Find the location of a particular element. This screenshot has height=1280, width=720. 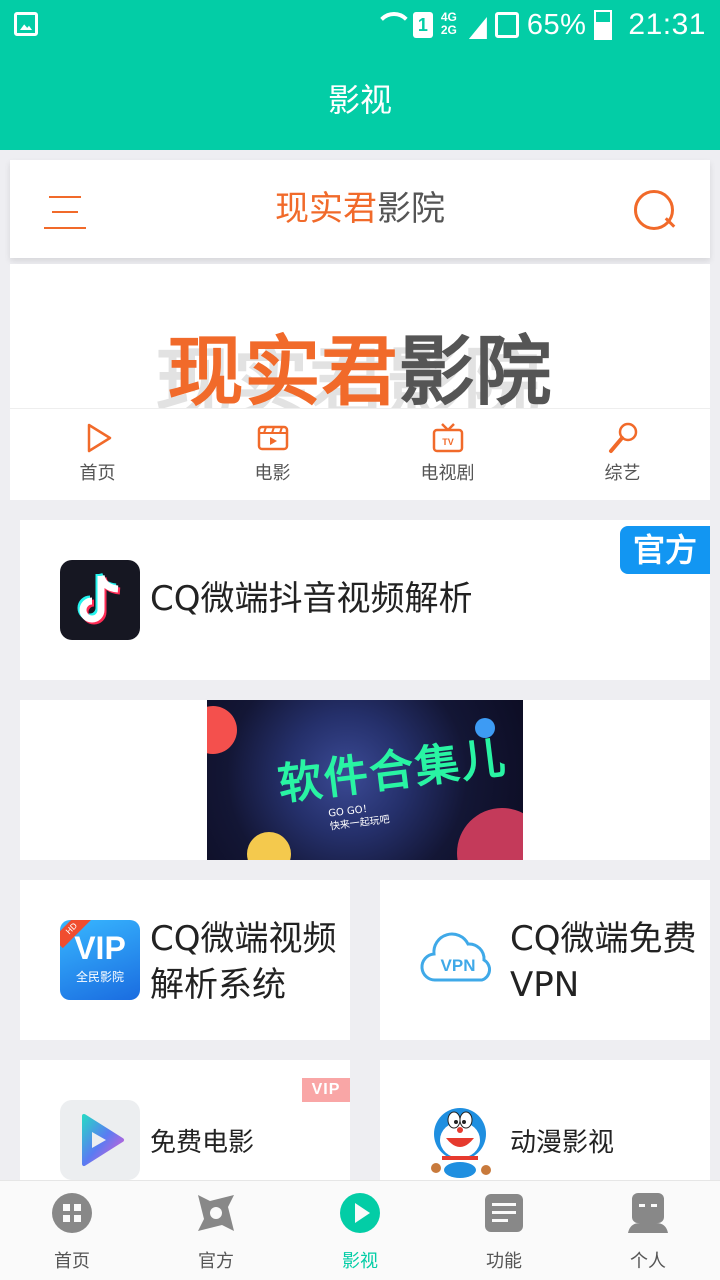

promo-text: 软件合集儿 is located at coordinates (392, 771).